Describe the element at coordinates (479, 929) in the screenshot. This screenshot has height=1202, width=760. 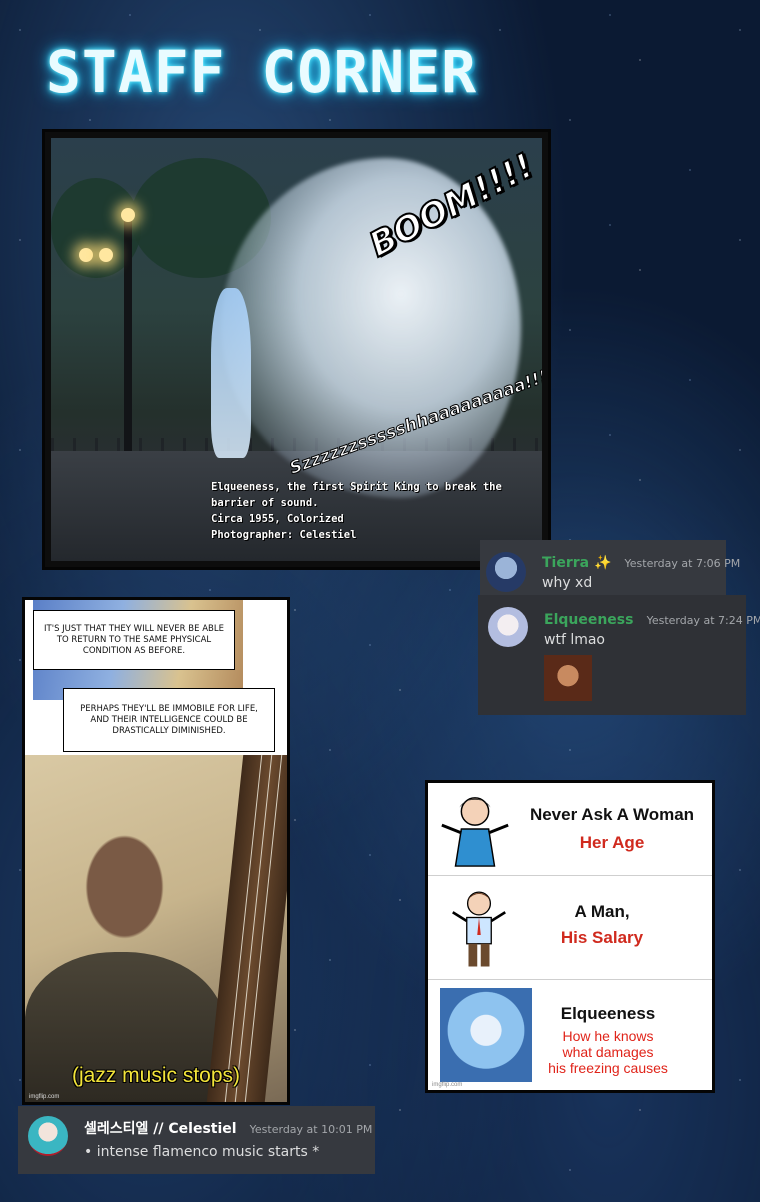
I see `man-shrug-icon` at that location.